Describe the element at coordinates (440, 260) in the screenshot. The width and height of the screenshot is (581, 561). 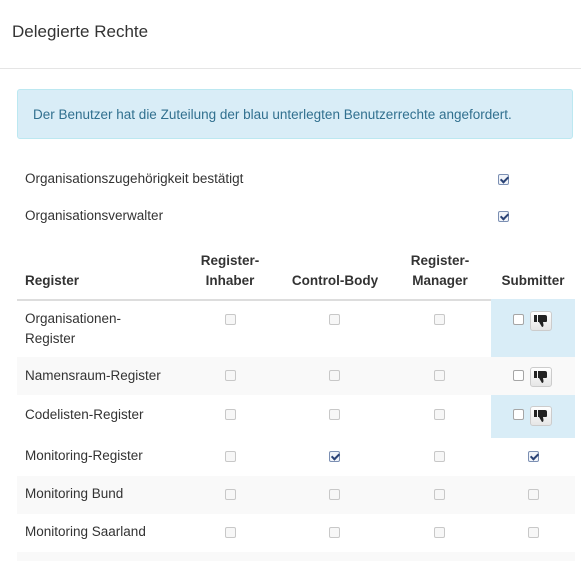
I see `column-header-manager-line1: Register-` at that location.